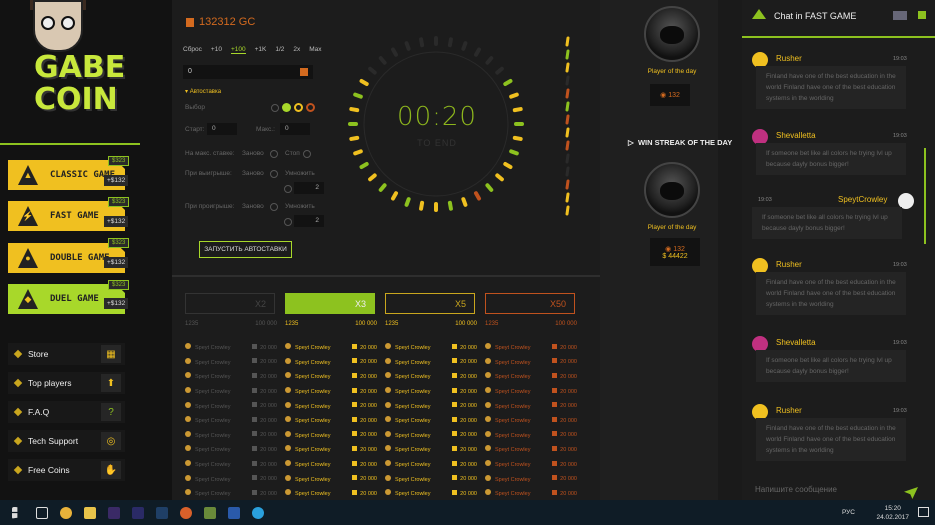  Describe the element at coordinates (837, 492) in the screenshot. I see `chat-message-input: Напишите сообщение` at that location.